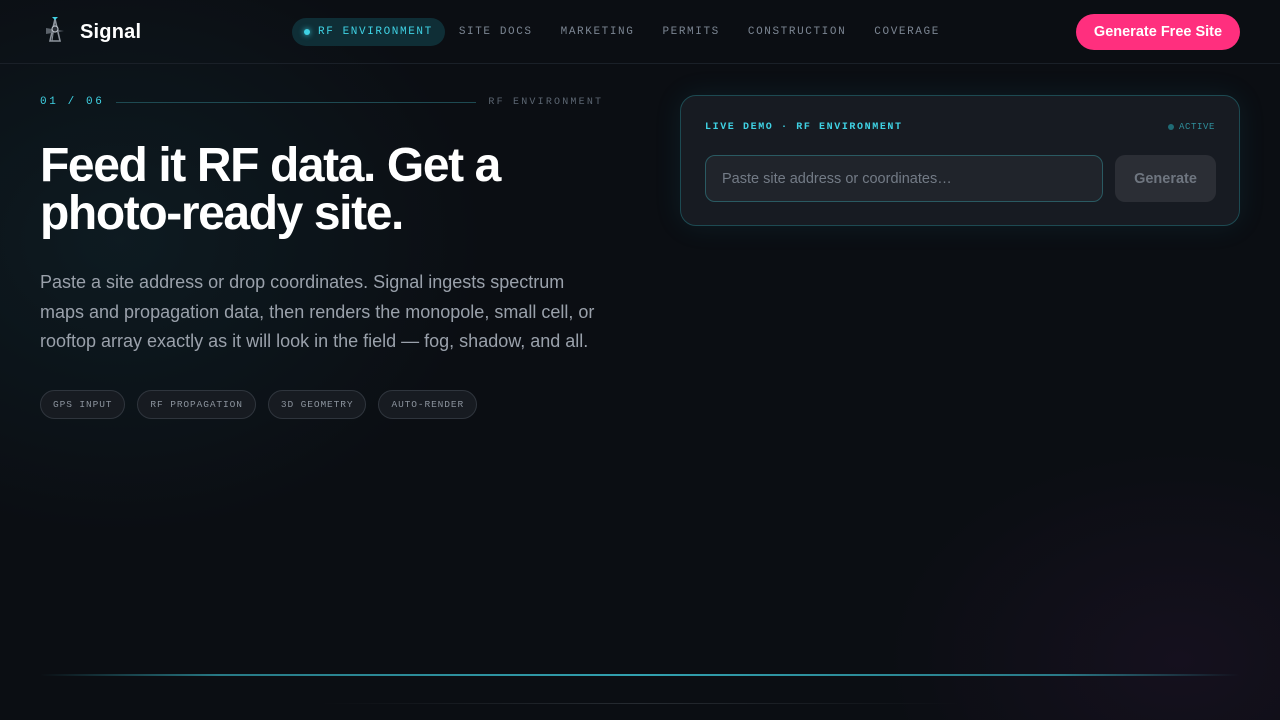 This screenshot has height=720, width=1280. Describe the element at coordinates (317, 404) in the screenshot. I see `chip-3d-geometry: 3D GEOMETRY` at that location.